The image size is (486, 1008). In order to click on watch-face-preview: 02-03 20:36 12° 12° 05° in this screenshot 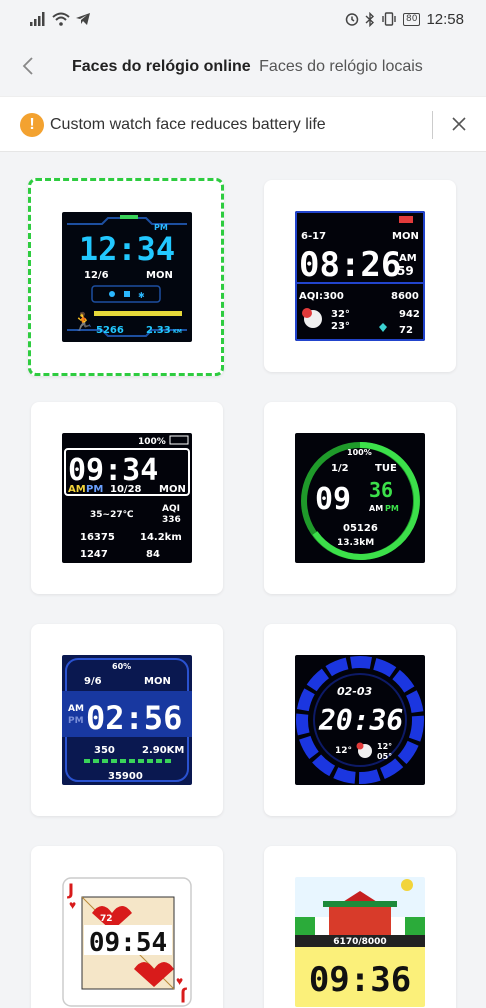, I will do `click(360, 720)`.